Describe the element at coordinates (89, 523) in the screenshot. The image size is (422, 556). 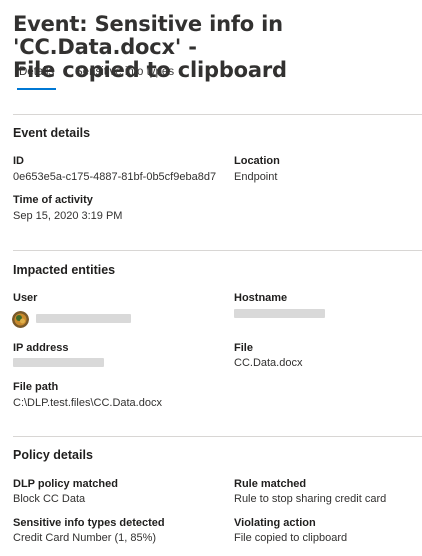
I see `sensitive-info-types-label: Sensitive info types detected` at that location.